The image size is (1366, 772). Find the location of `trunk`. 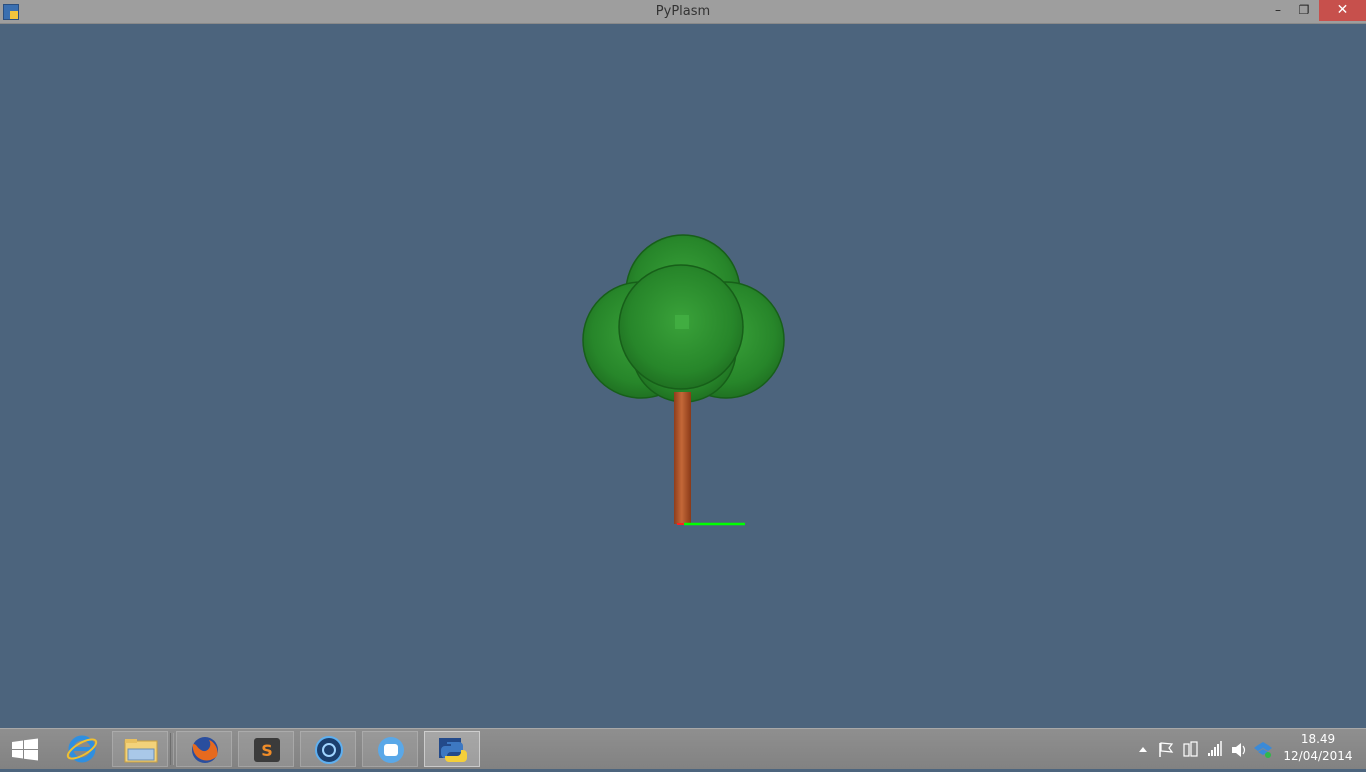

trunk is located at coordinates (682, 458).